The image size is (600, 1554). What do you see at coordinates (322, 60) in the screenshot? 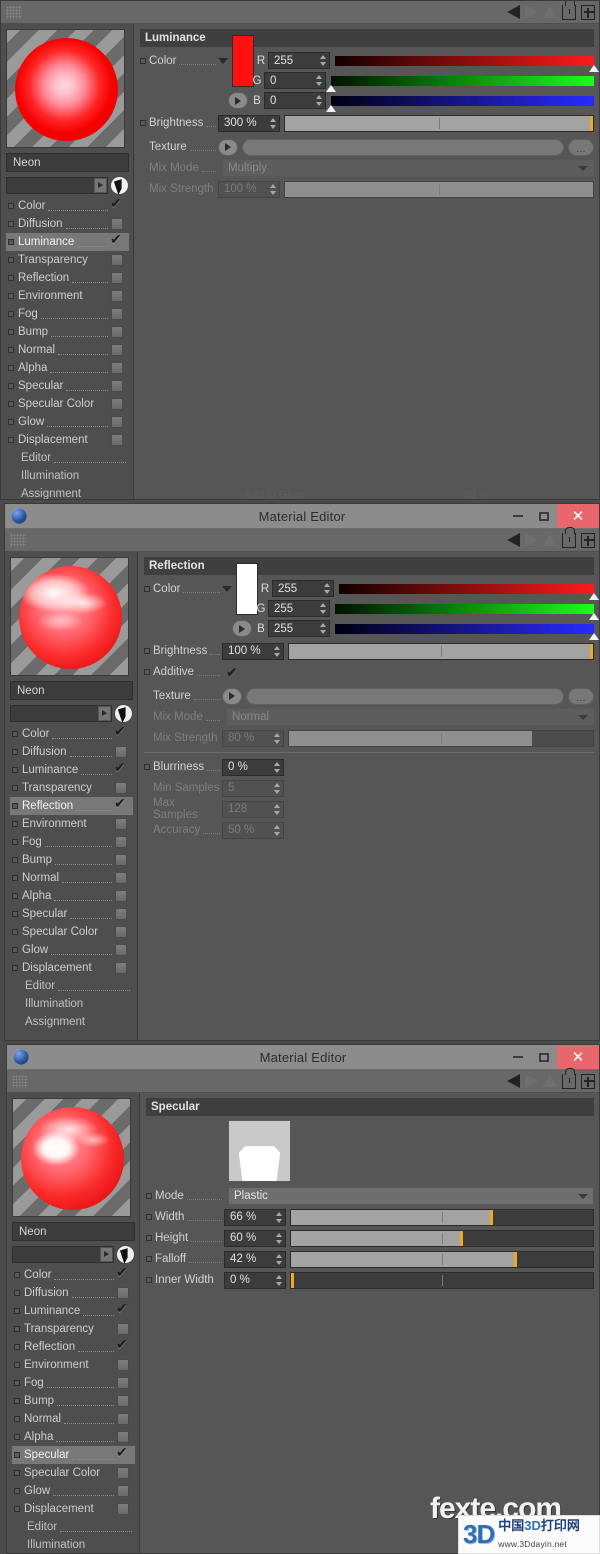
I see `r-stepper` at bounding box center [322, 60].